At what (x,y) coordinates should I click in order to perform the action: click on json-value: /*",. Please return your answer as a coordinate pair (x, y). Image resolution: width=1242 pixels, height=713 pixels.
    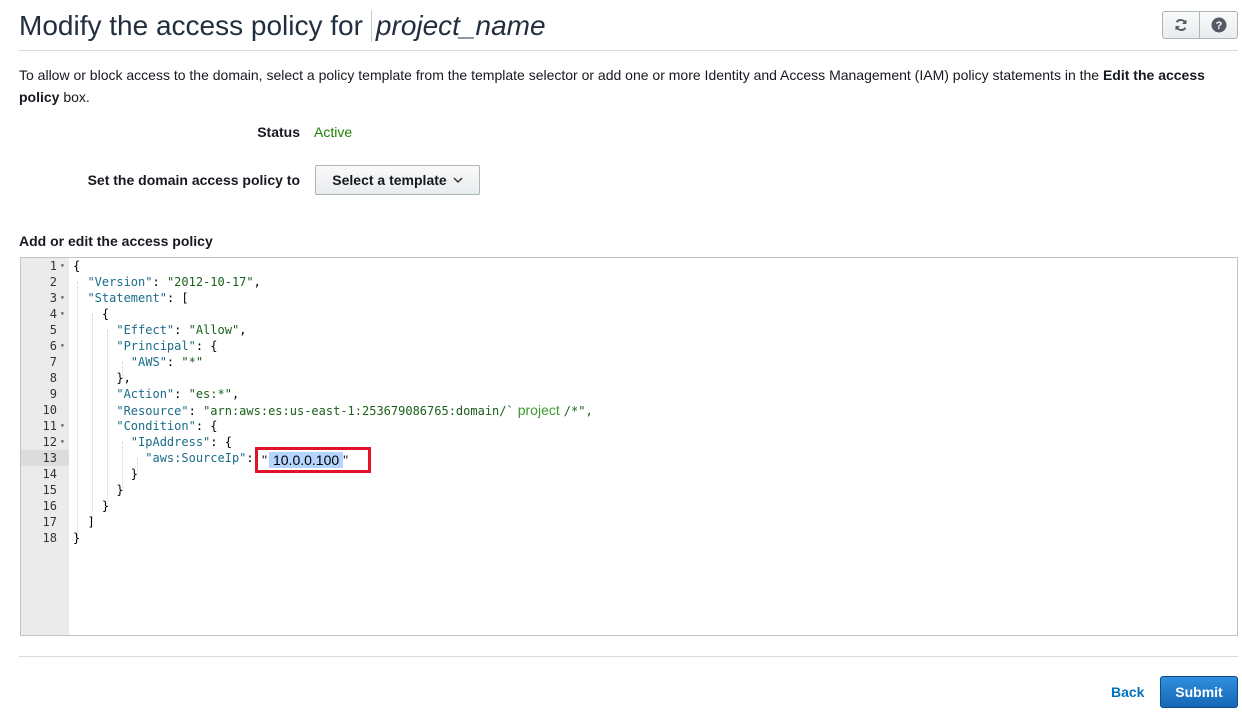
    Looking at the image, I should click on (578, 411).